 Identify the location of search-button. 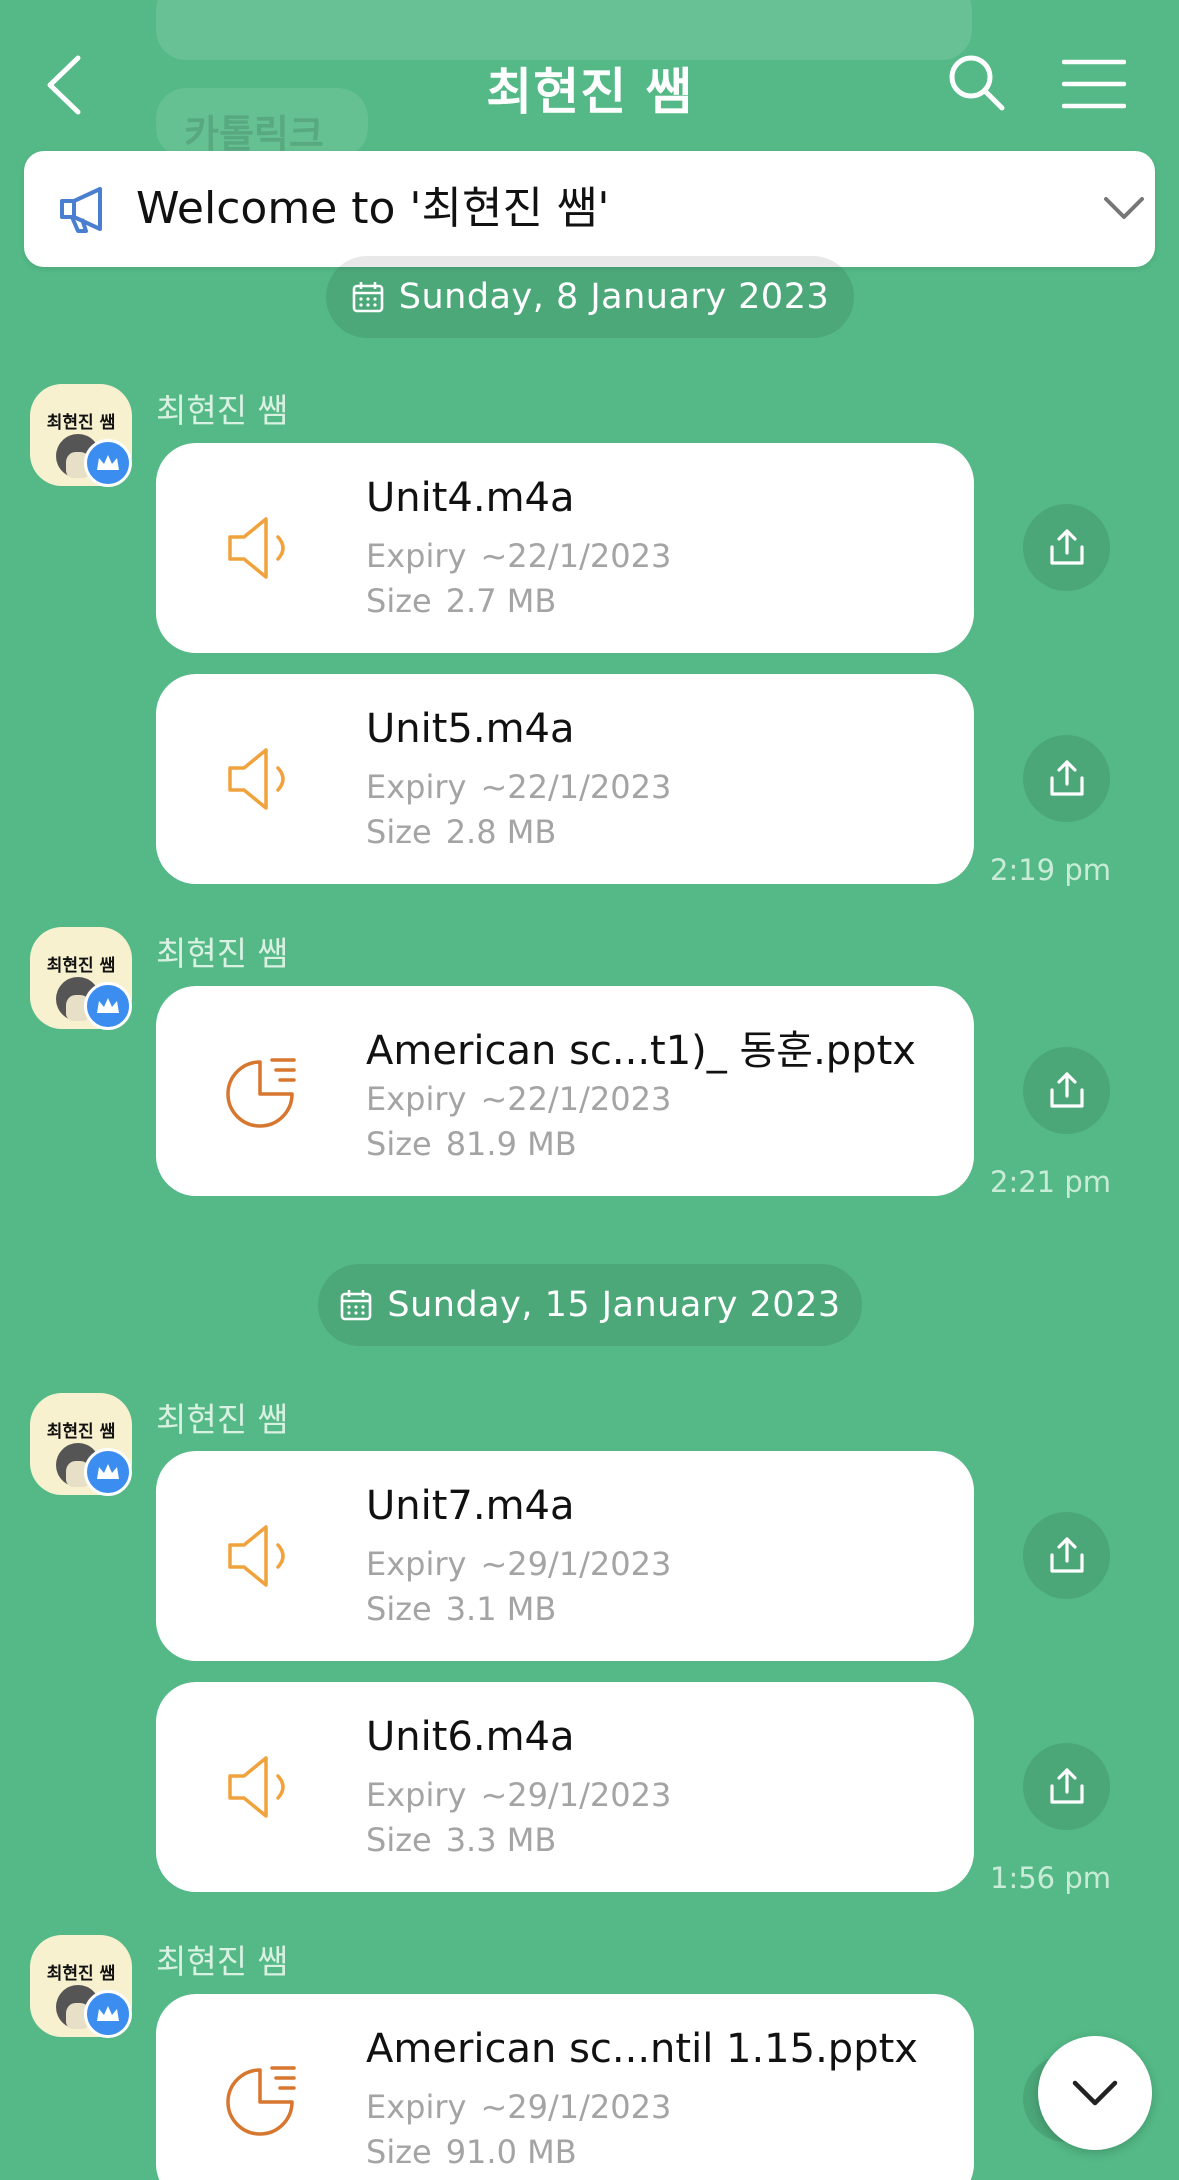
(977, 83).